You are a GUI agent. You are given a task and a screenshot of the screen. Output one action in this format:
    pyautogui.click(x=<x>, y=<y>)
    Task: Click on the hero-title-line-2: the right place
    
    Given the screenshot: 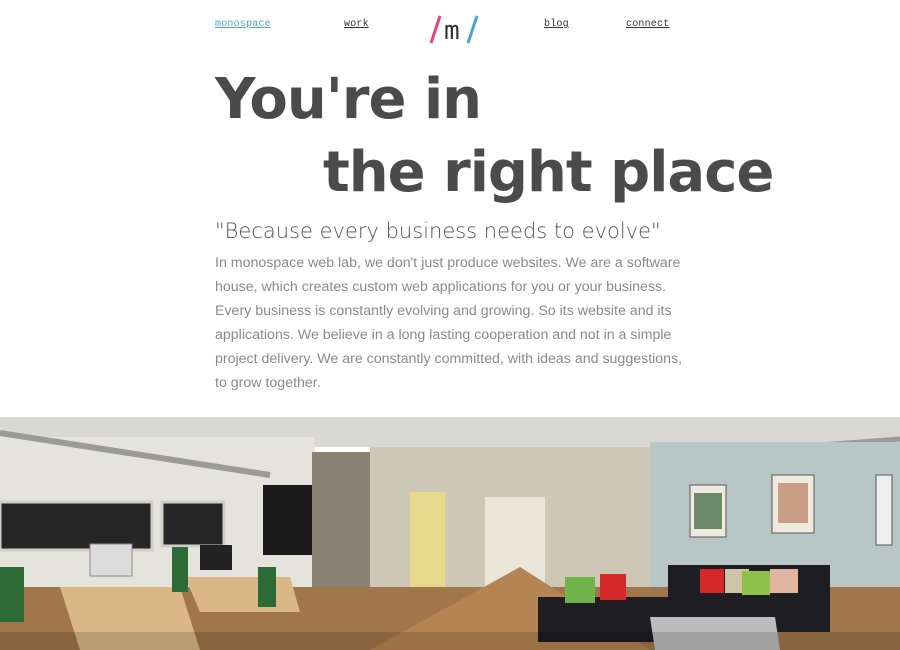 What is the action you would take?
    pyautogui.click(x=548, y=172)
    